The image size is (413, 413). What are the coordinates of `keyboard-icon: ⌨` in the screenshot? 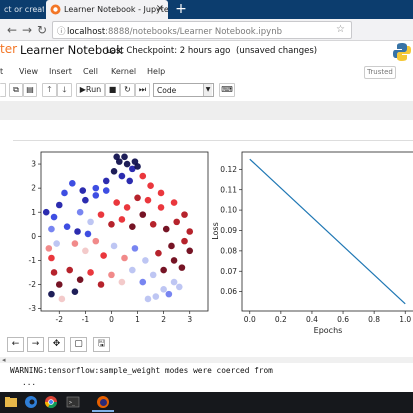 It's located at (227, 90).